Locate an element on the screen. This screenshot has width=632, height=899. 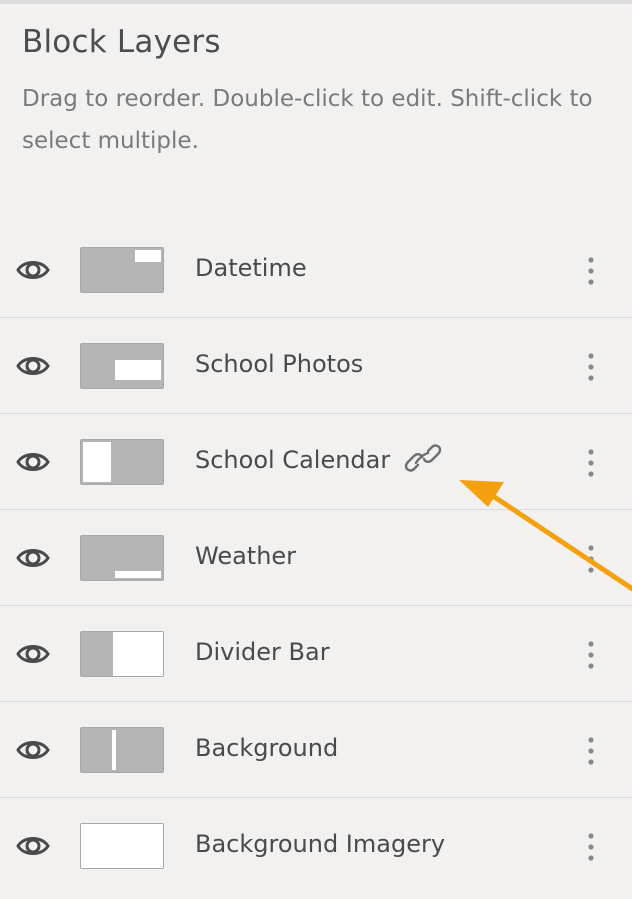
layer-row-divider-bar: Divider Bar is located at coordinates (316, 654).